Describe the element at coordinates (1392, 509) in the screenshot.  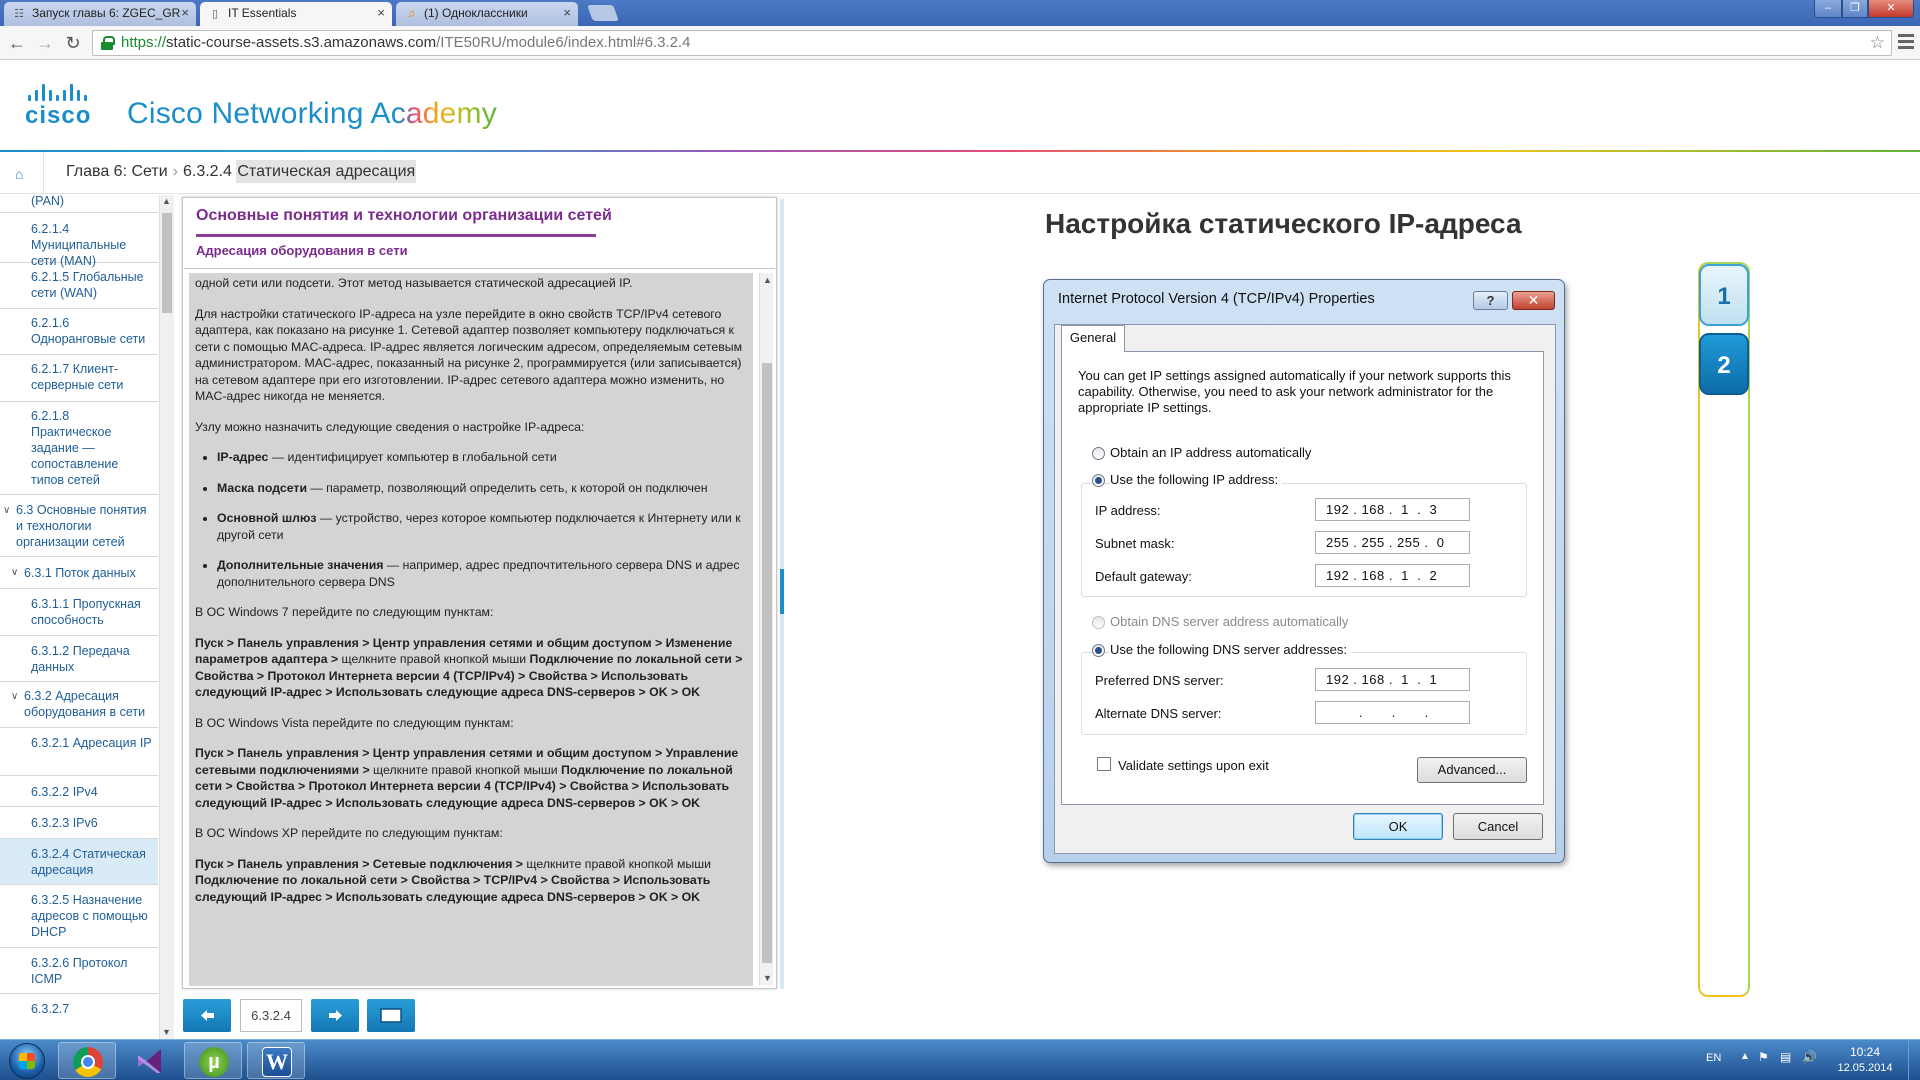
I see `ip-address-field: 192 . 168 . 1 . 3` at that location.